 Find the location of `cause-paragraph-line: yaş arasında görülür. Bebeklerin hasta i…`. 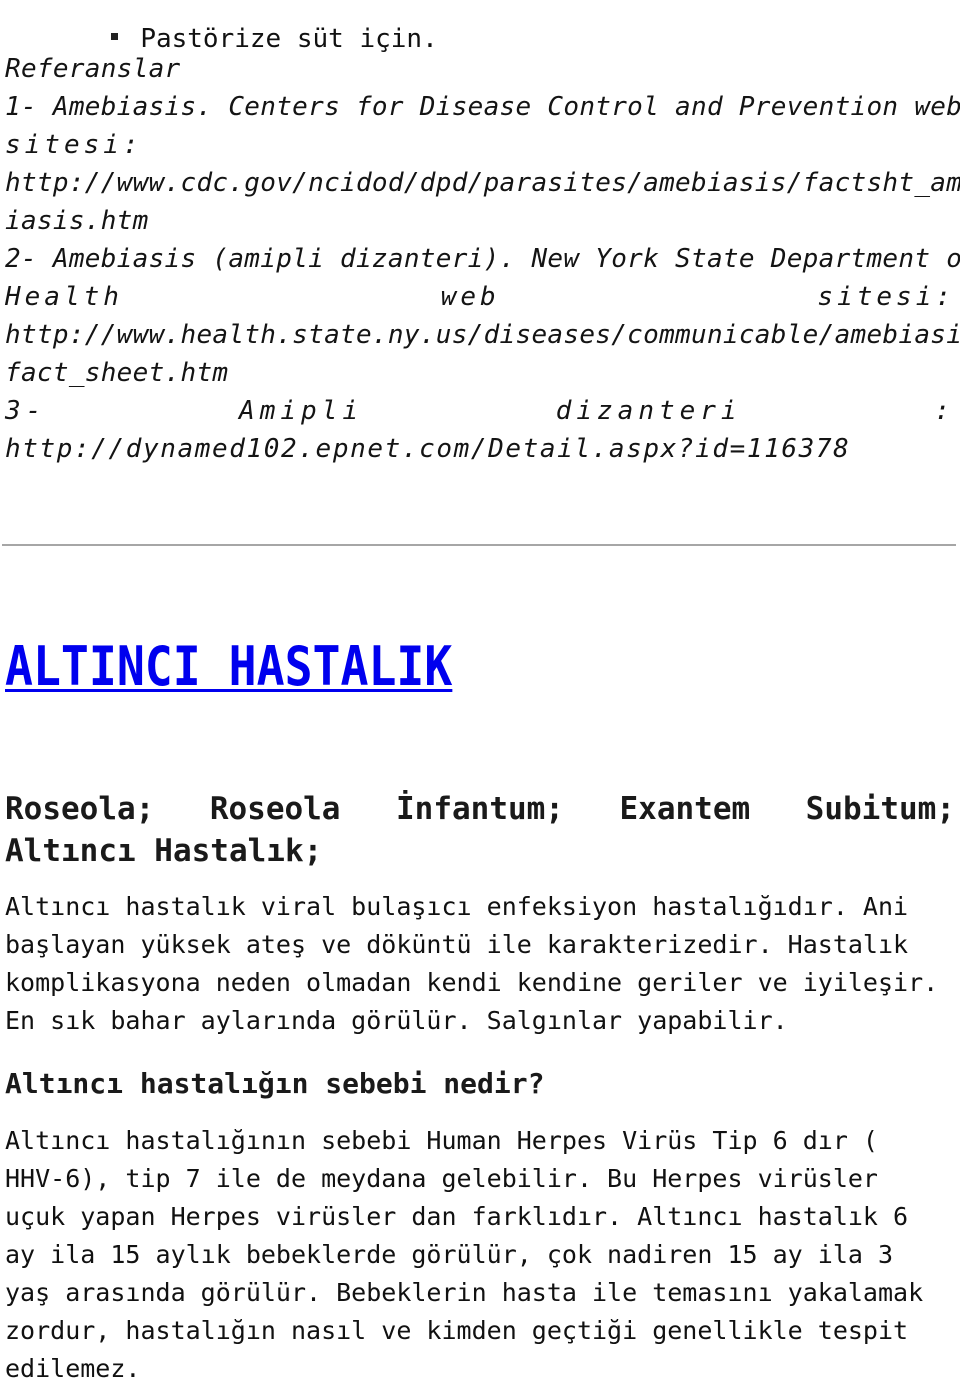

cause-paragraph-line: yaş arasında görülür. Bebeklerin hasta i… is located at coordinates (464, 1292).